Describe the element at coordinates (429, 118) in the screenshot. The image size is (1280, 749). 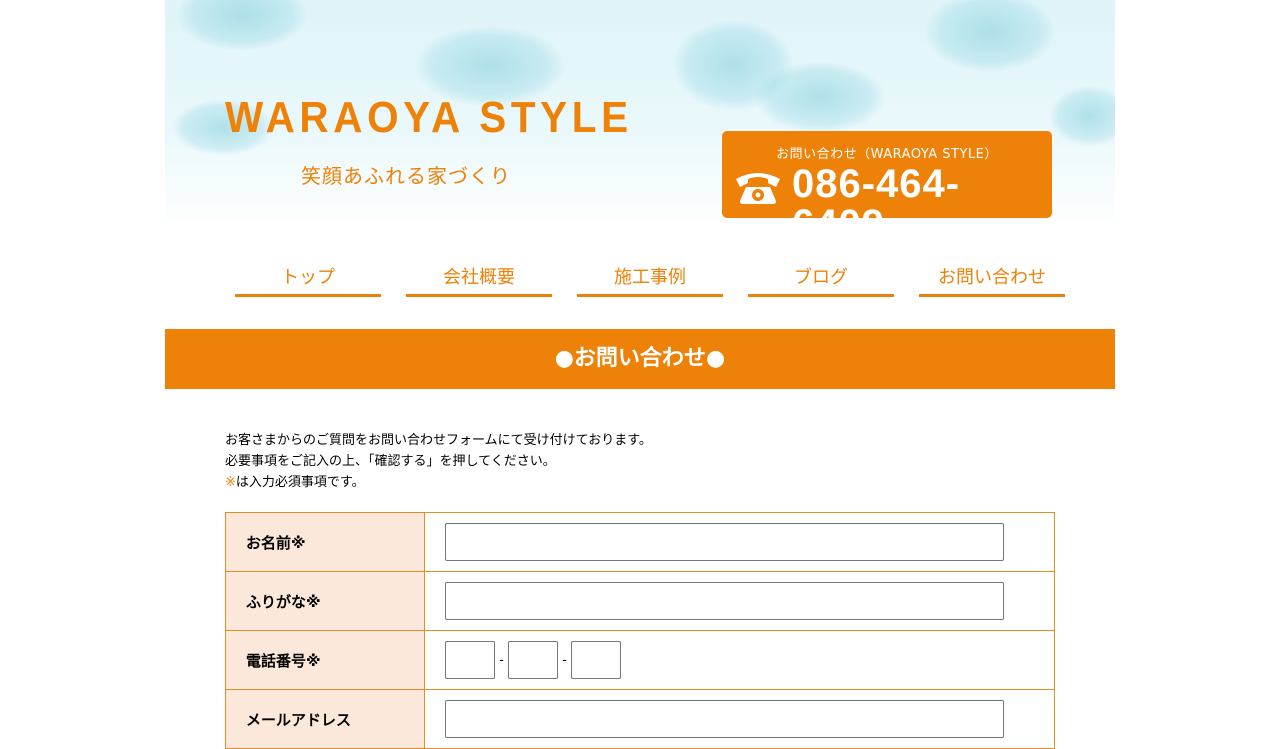
I see `site-logo: WARAOYA STYLE` at that location.